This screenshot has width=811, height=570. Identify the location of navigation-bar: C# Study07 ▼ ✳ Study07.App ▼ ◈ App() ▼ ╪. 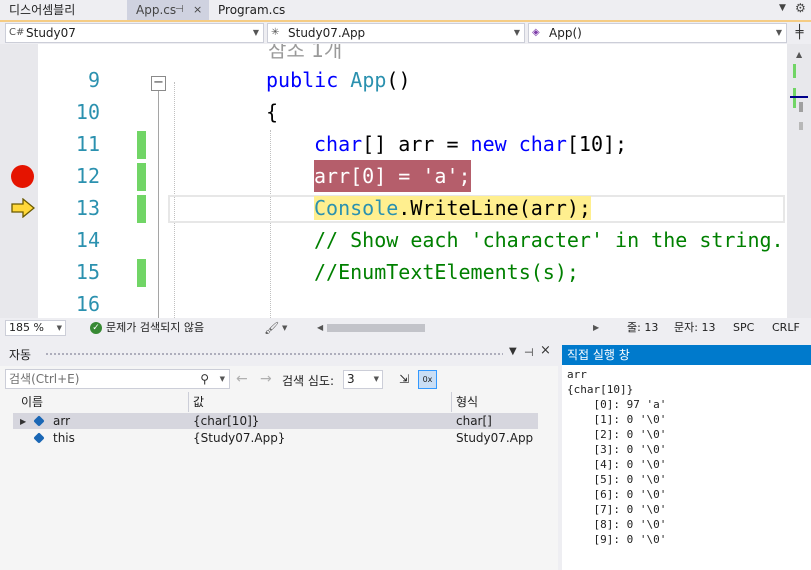
(405, 33).